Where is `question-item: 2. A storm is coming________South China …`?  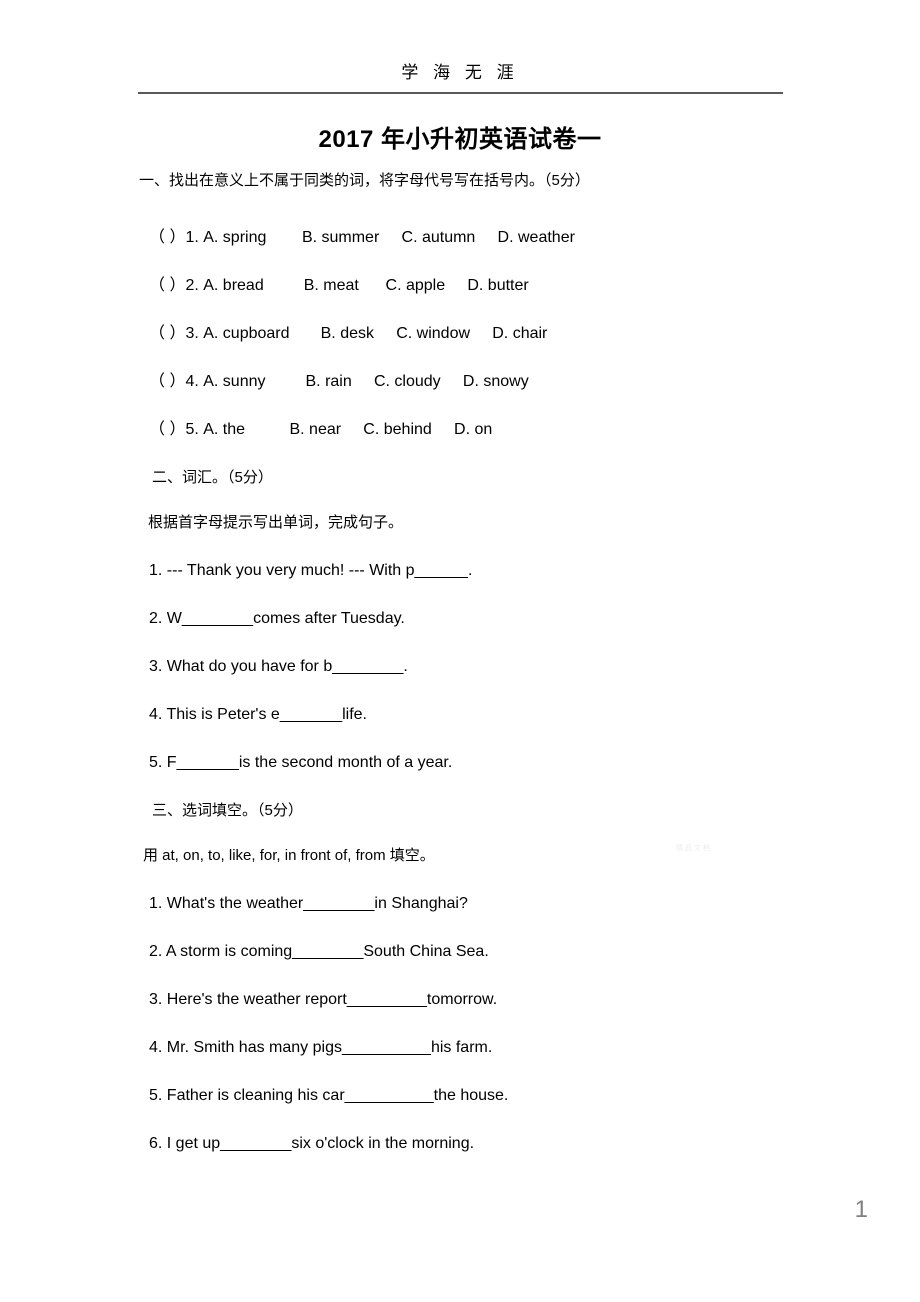
question-item: 2. A storm is coming________South China … is located at coordinates (319, 951).